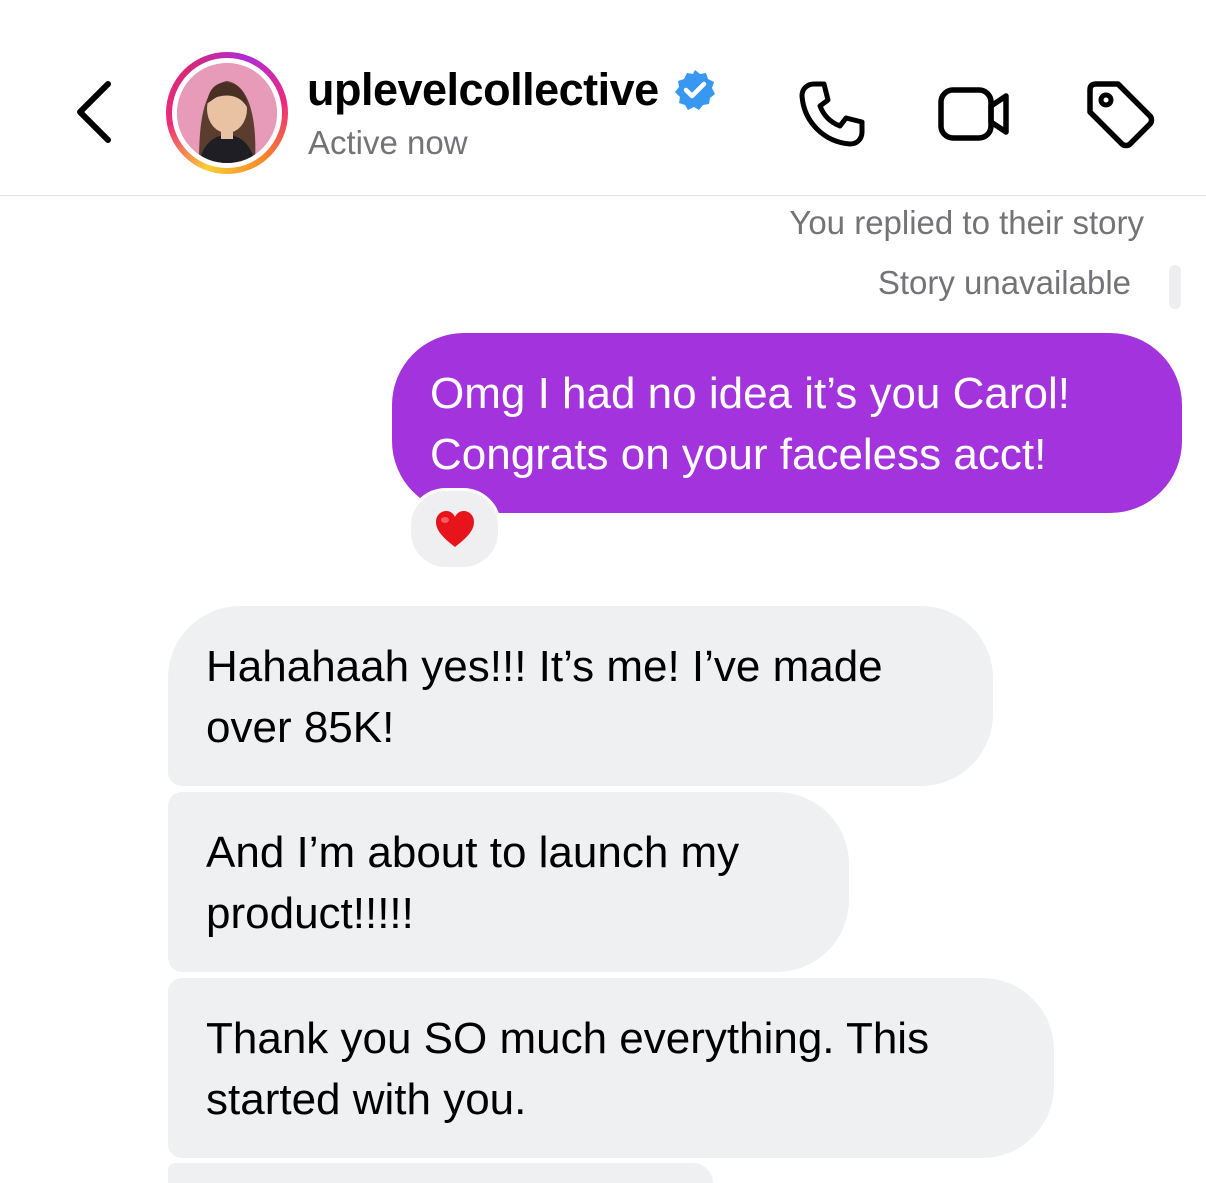  What do you see at coordinates (1004, 282) in the screenshot?
I see `story-unavailable-label: Story unavailable` at bounding box center [1004, 282].